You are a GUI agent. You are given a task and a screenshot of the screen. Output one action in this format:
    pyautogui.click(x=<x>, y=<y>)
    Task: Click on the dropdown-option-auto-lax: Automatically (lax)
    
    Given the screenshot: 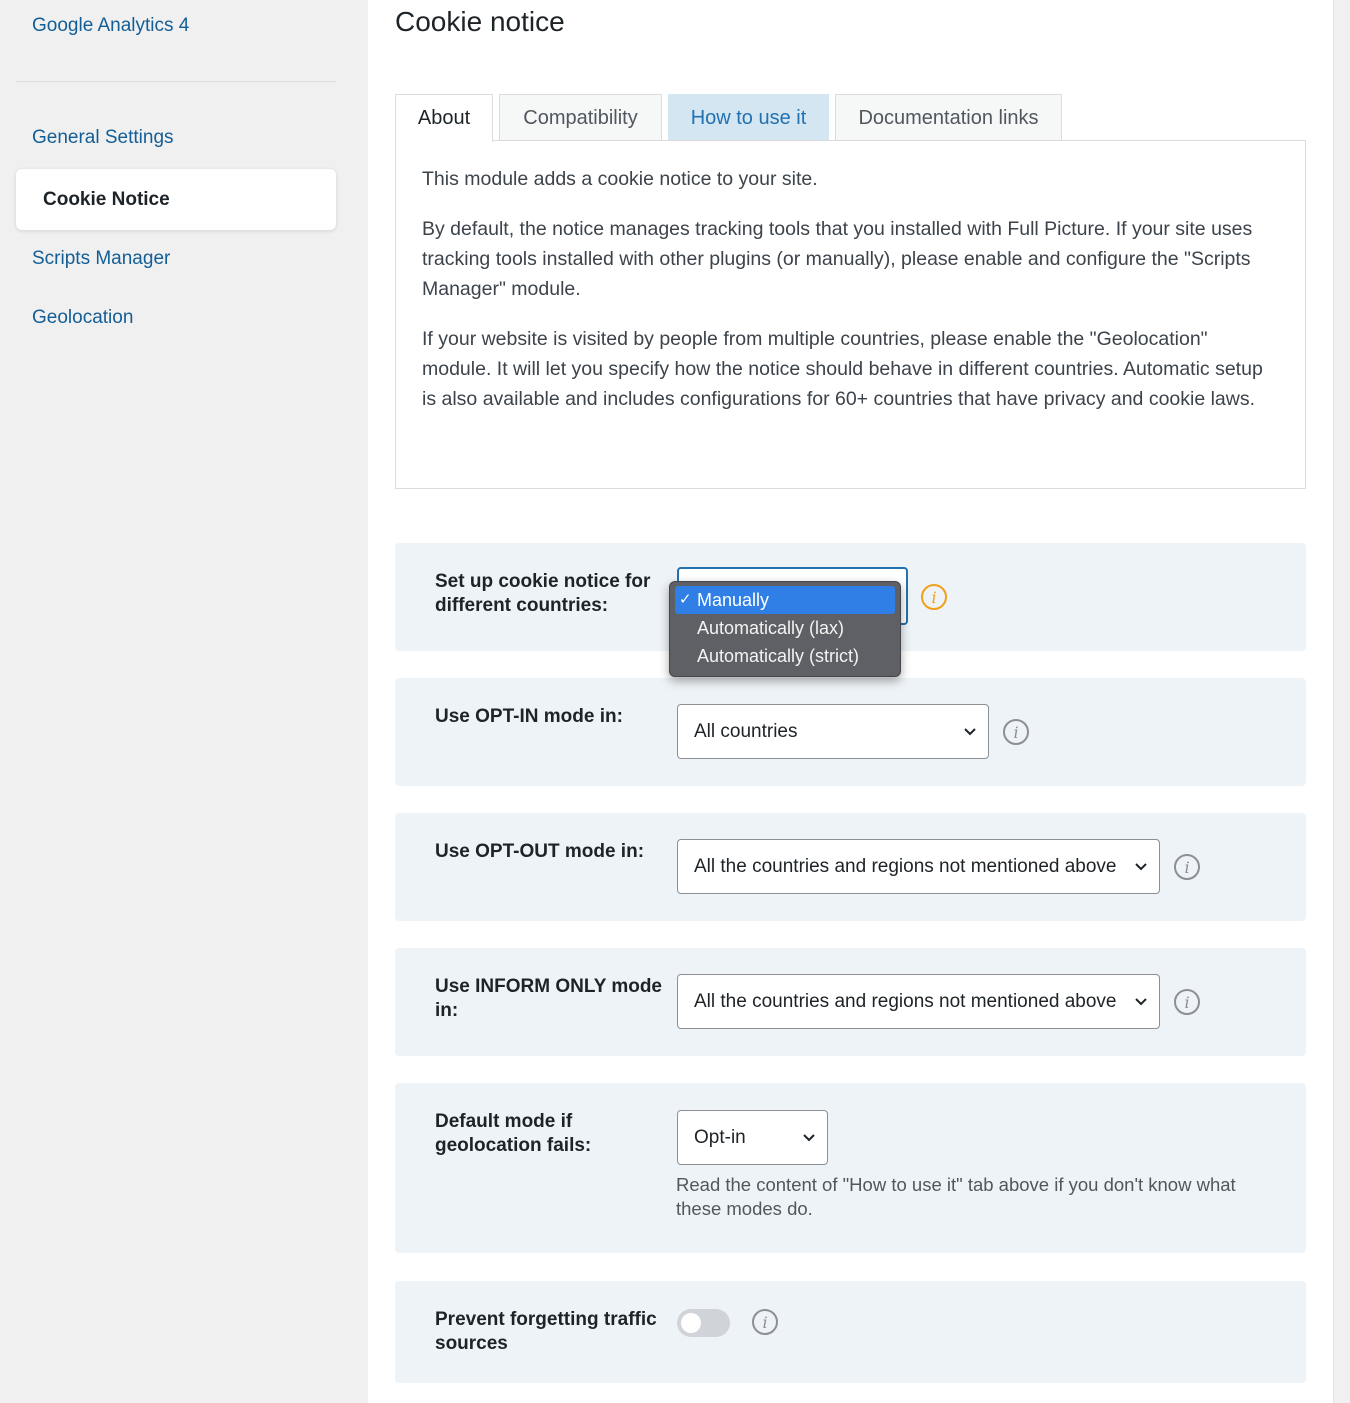 What is the action you would take?
    pyautogui.click(x=785, y=628)
    